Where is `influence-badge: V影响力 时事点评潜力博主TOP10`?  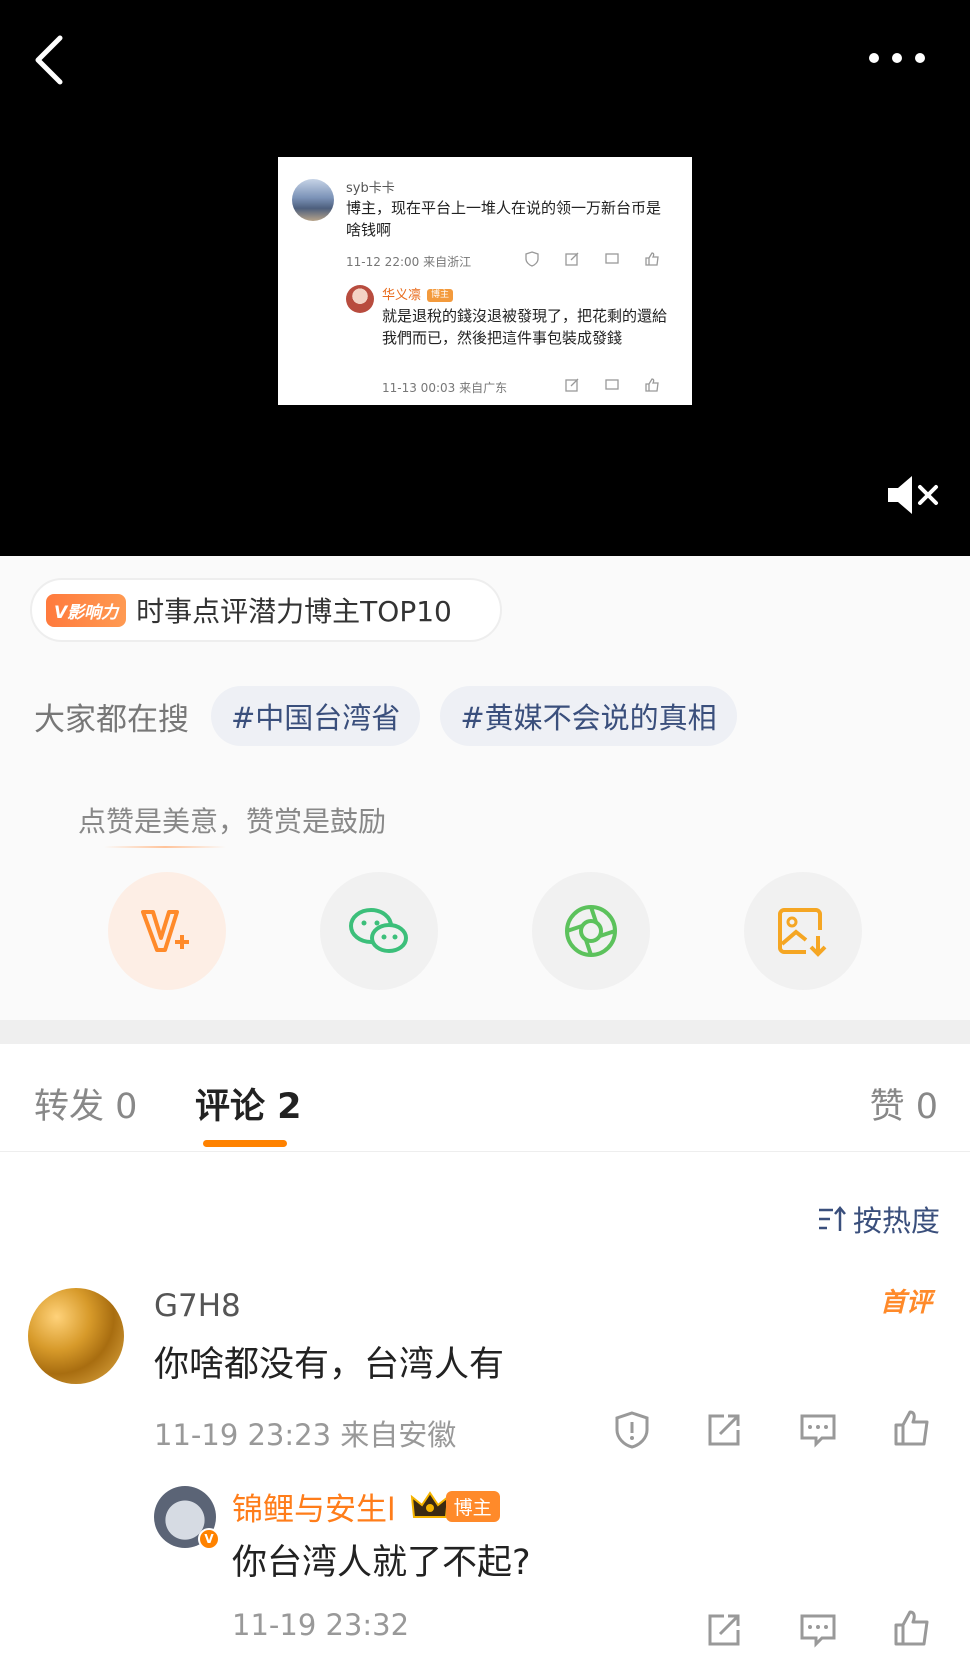 influence-badge: V影响力 时事点评潜力博主TOP10 is located at coordinates (266, 610).